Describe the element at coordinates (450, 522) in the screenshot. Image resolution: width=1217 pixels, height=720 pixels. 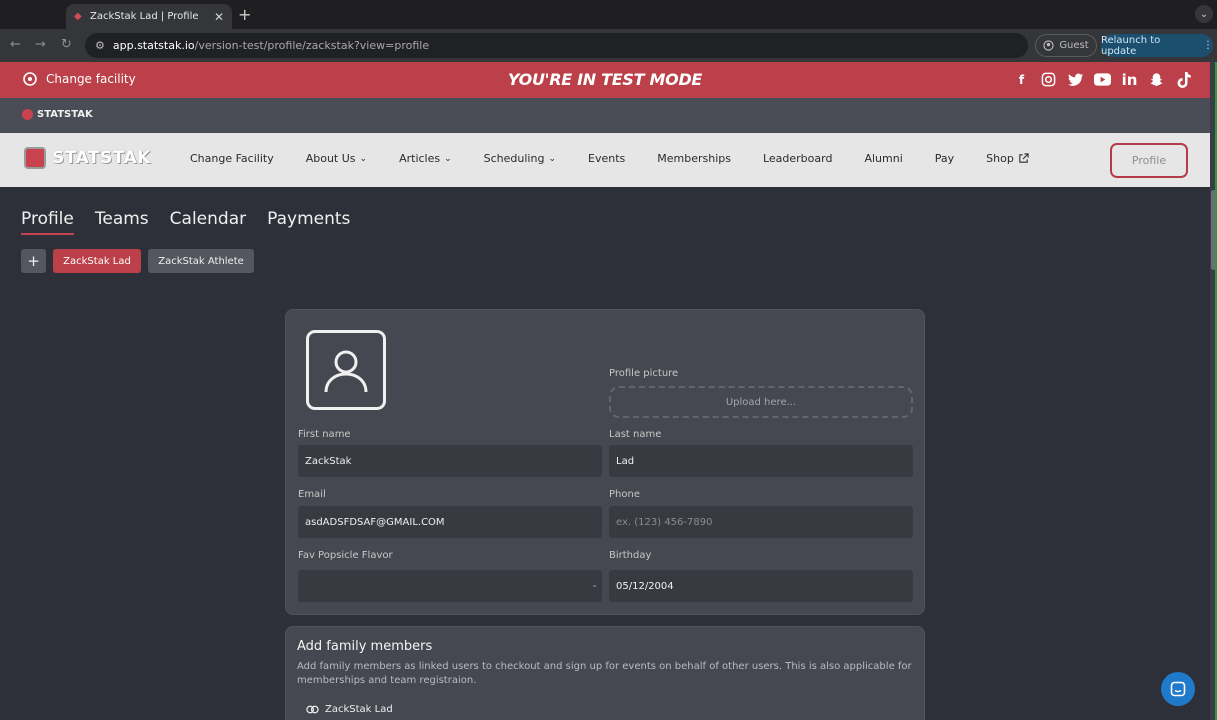
I see `email-field: asdADSFDSAF@GMAIL.COM` at that location.